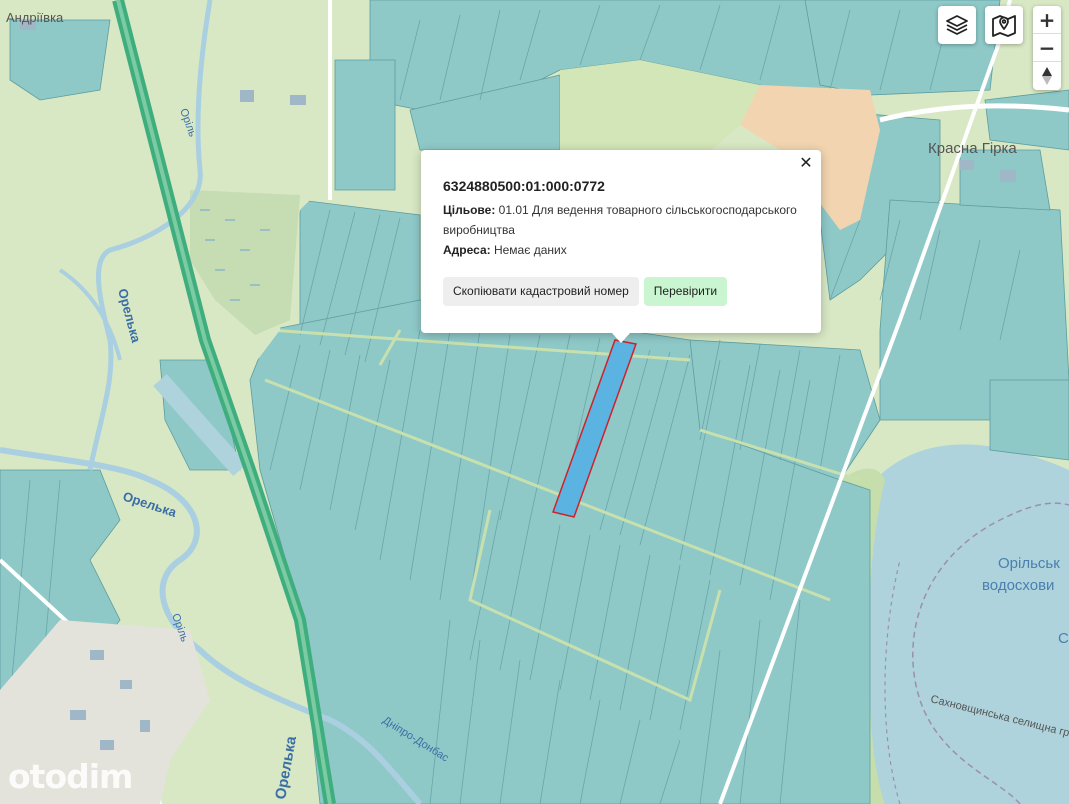 The image size is (1069, 804). I want to click on reservoir-water, so click(963, 624).